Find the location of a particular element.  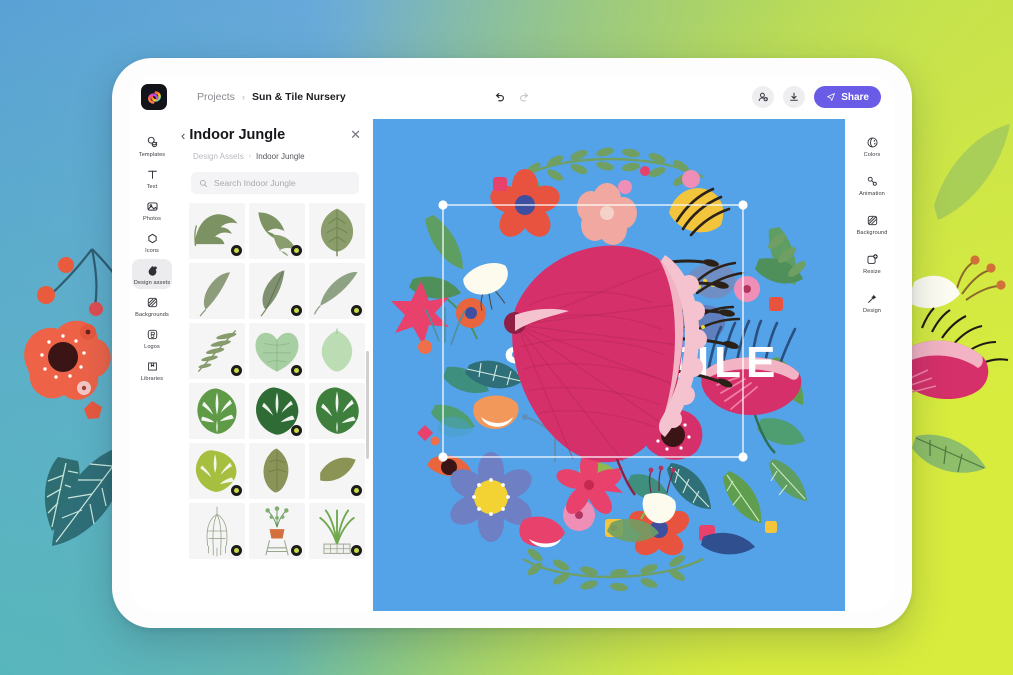

sidebar-item-resize: Resize is located at coordinates (872, 263).